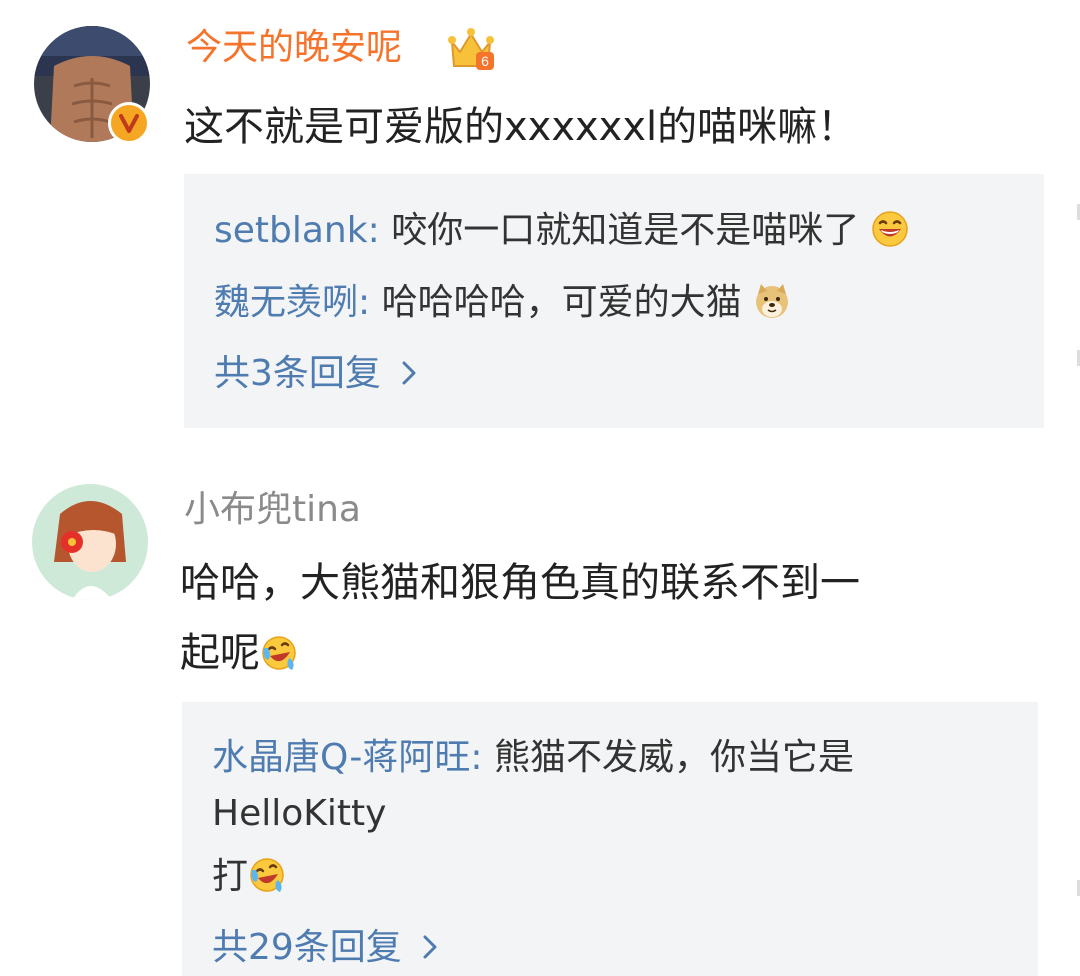  Describe the element at coordinates (625, 230) in the screenshot. I see `reply-text: 咬你一口就知道是不是喵咪了` at that location.